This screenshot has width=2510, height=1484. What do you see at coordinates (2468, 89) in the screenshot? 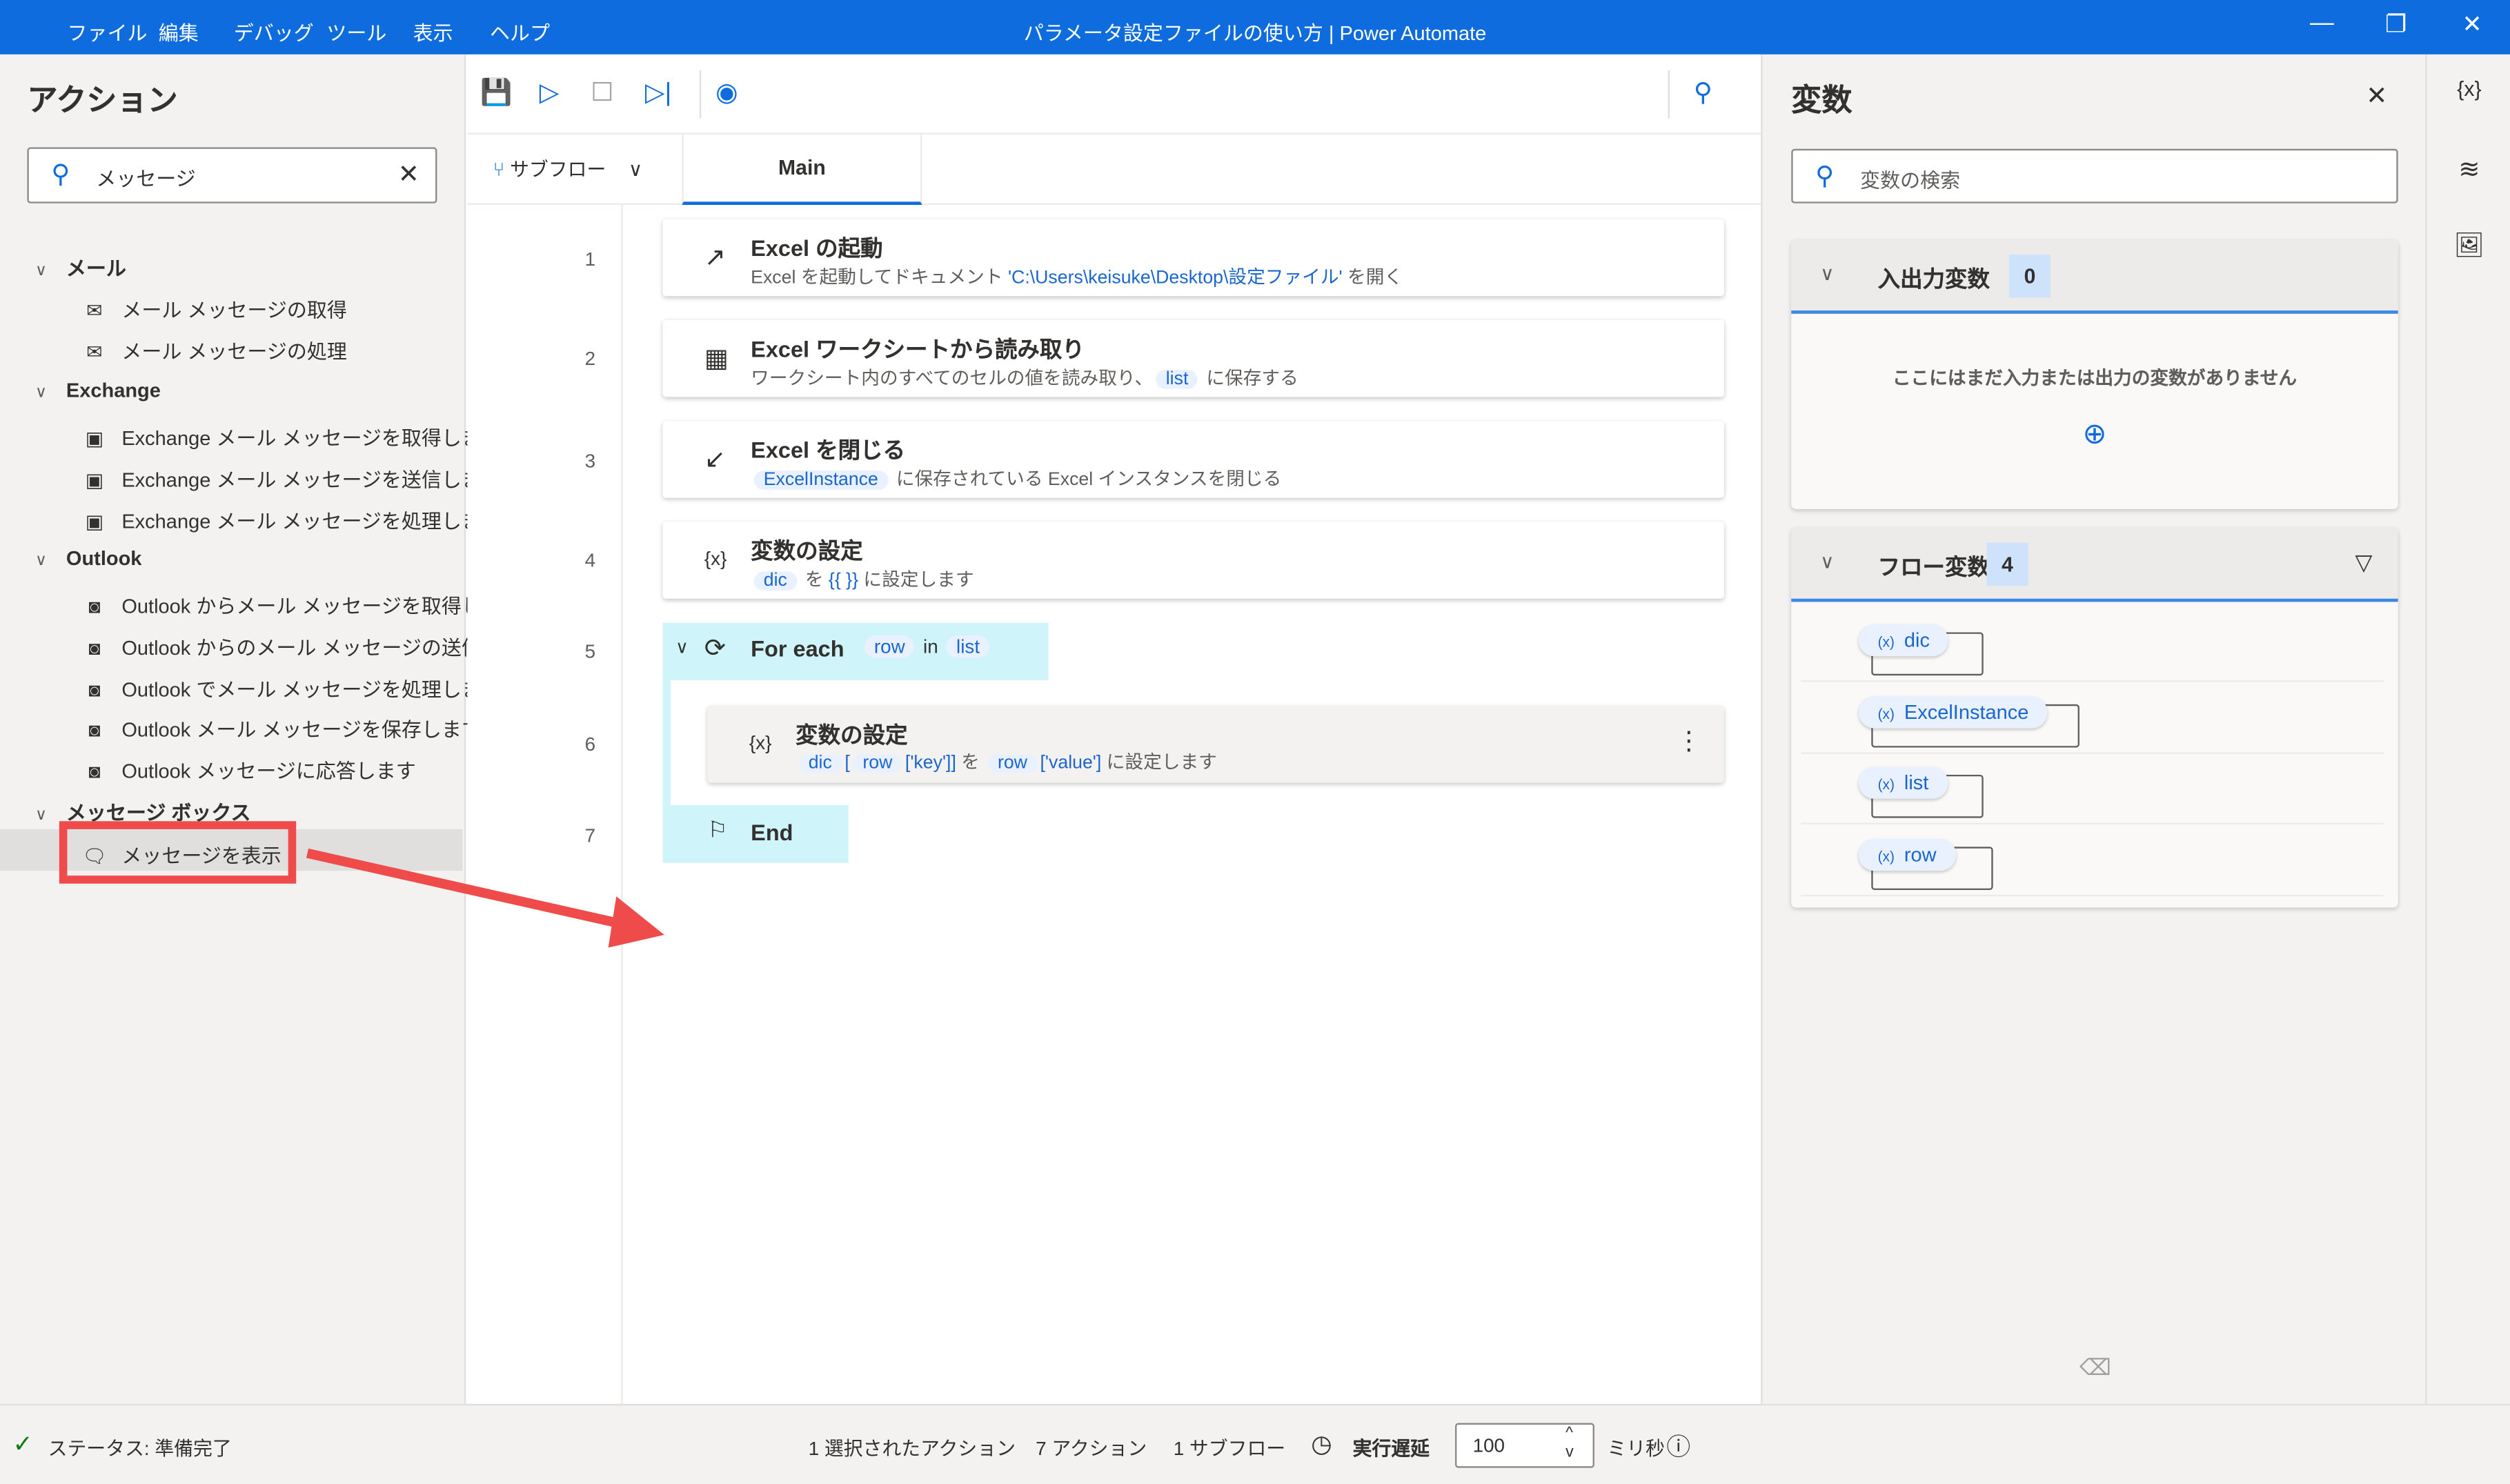
I see `variables-icon: {x}` at bounding box center [2468, 89].